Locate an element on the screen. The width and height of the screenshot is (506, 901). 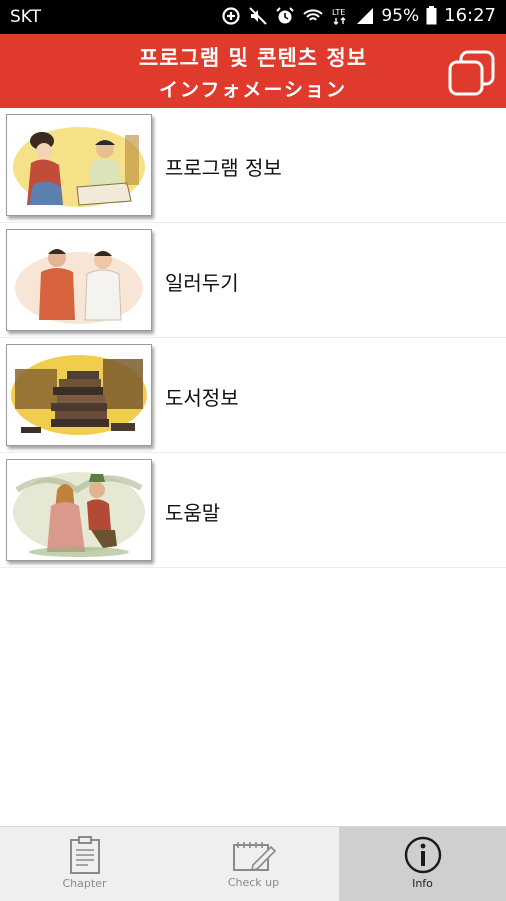
tab-label: Info is located at coordinates (422, 883).